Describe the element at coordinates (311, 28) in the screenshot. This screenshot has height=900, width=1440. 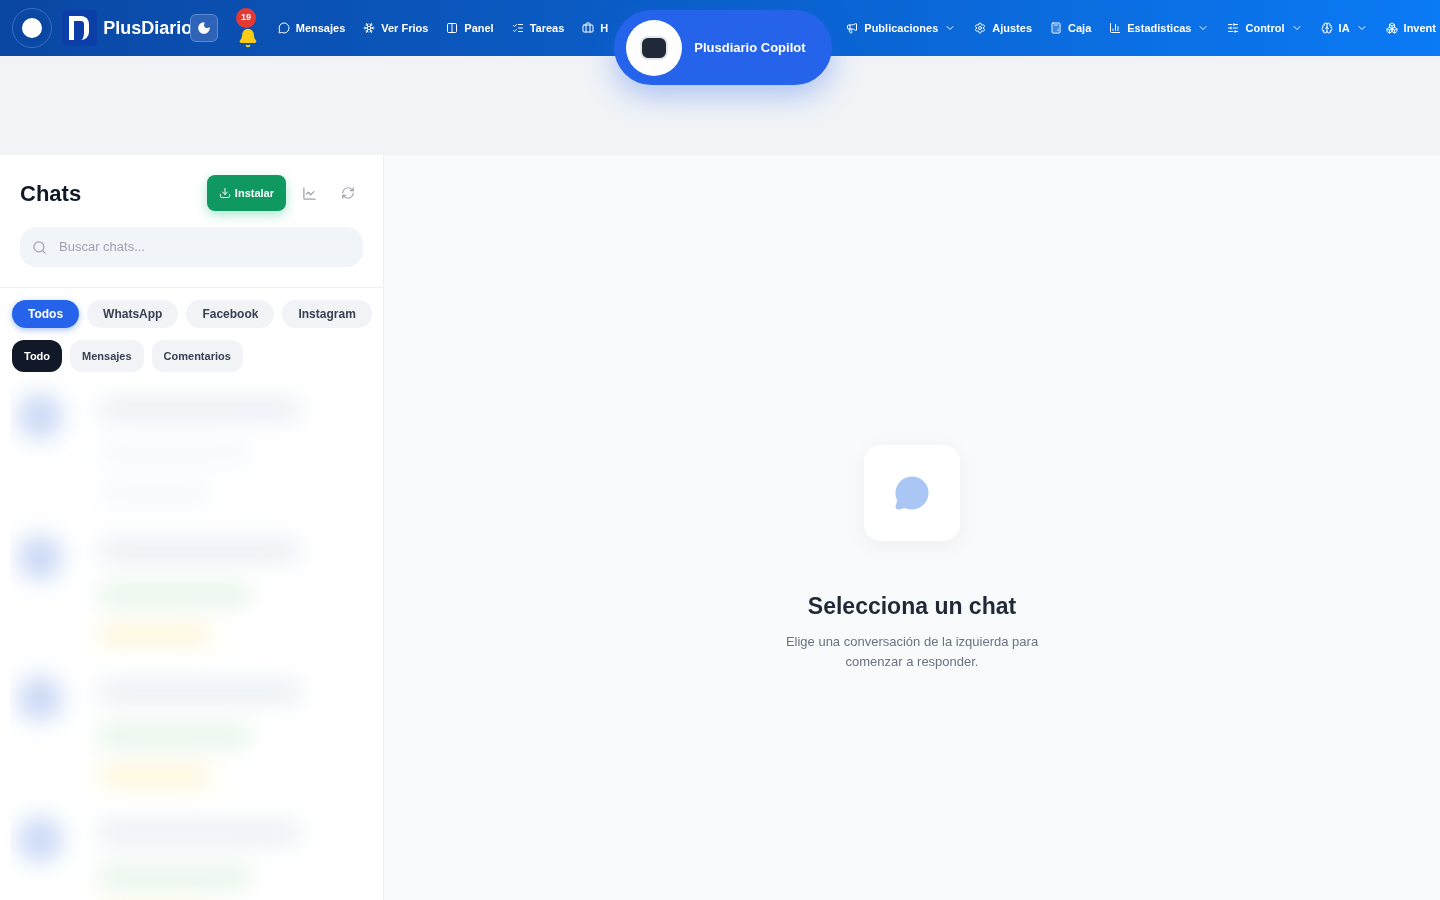
I see `nav-link: Mensajes` at that location.